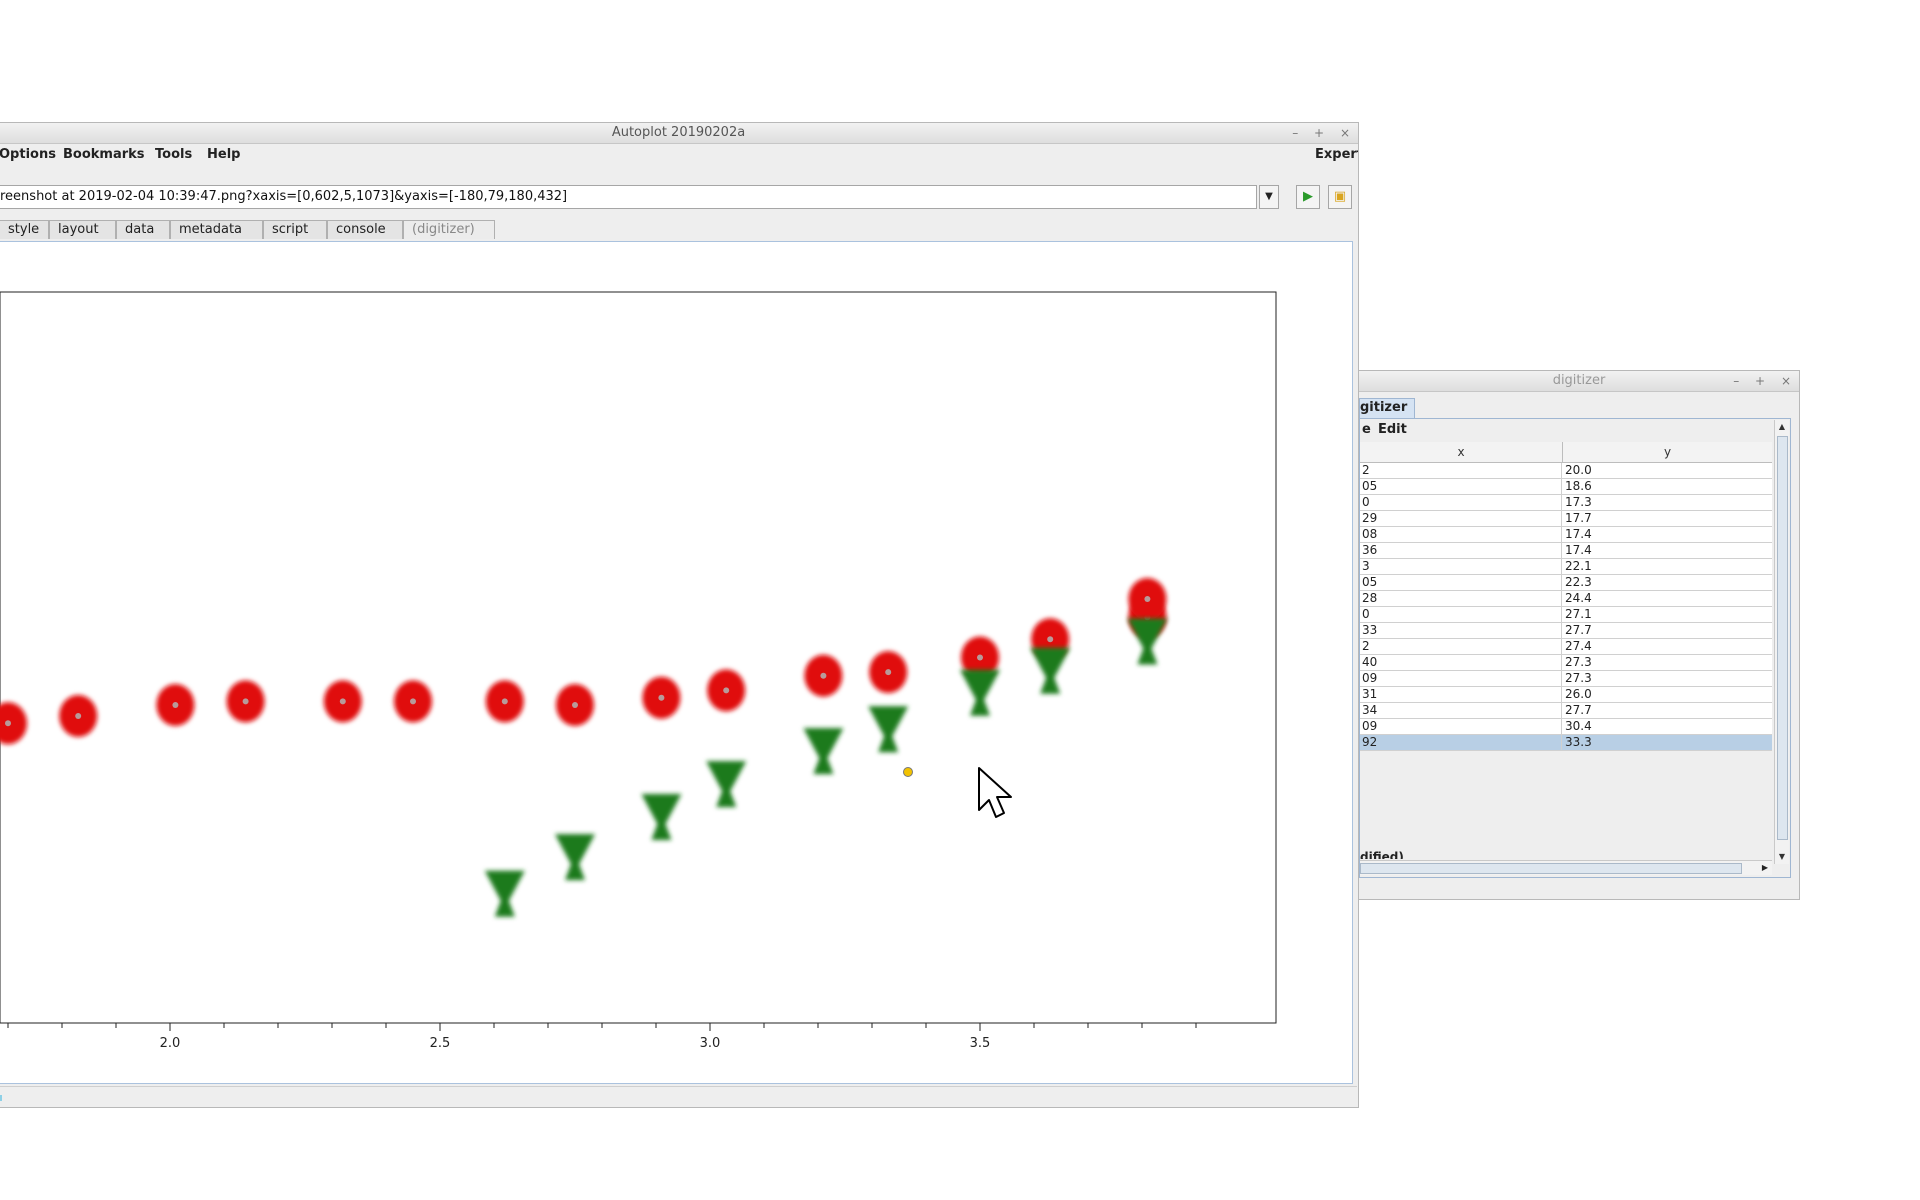 This screenshot has height=1200, width=1920. Describe the element at coordinates (1366, 430) in the screenshot. I see `menu-file: e` at that location.